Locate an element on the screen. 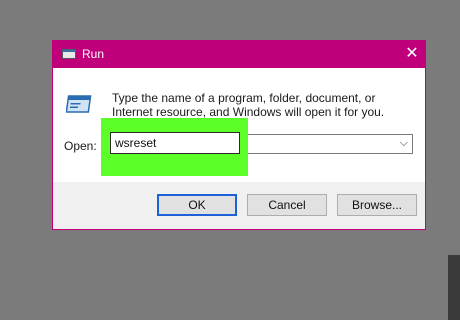  title-bar: Run ✕ is located at coordinates (239, 54).